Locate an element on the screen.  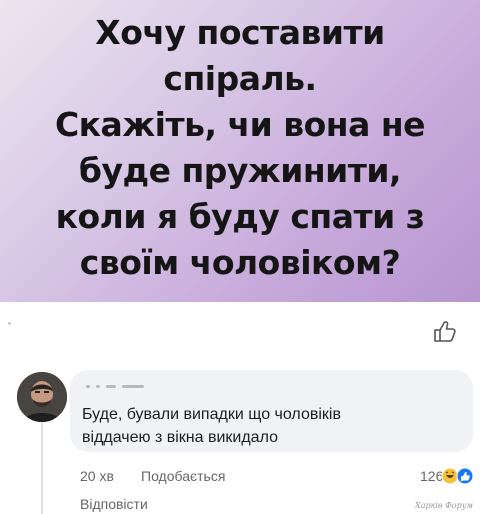
thread-line is located at coordinates (42, 466).